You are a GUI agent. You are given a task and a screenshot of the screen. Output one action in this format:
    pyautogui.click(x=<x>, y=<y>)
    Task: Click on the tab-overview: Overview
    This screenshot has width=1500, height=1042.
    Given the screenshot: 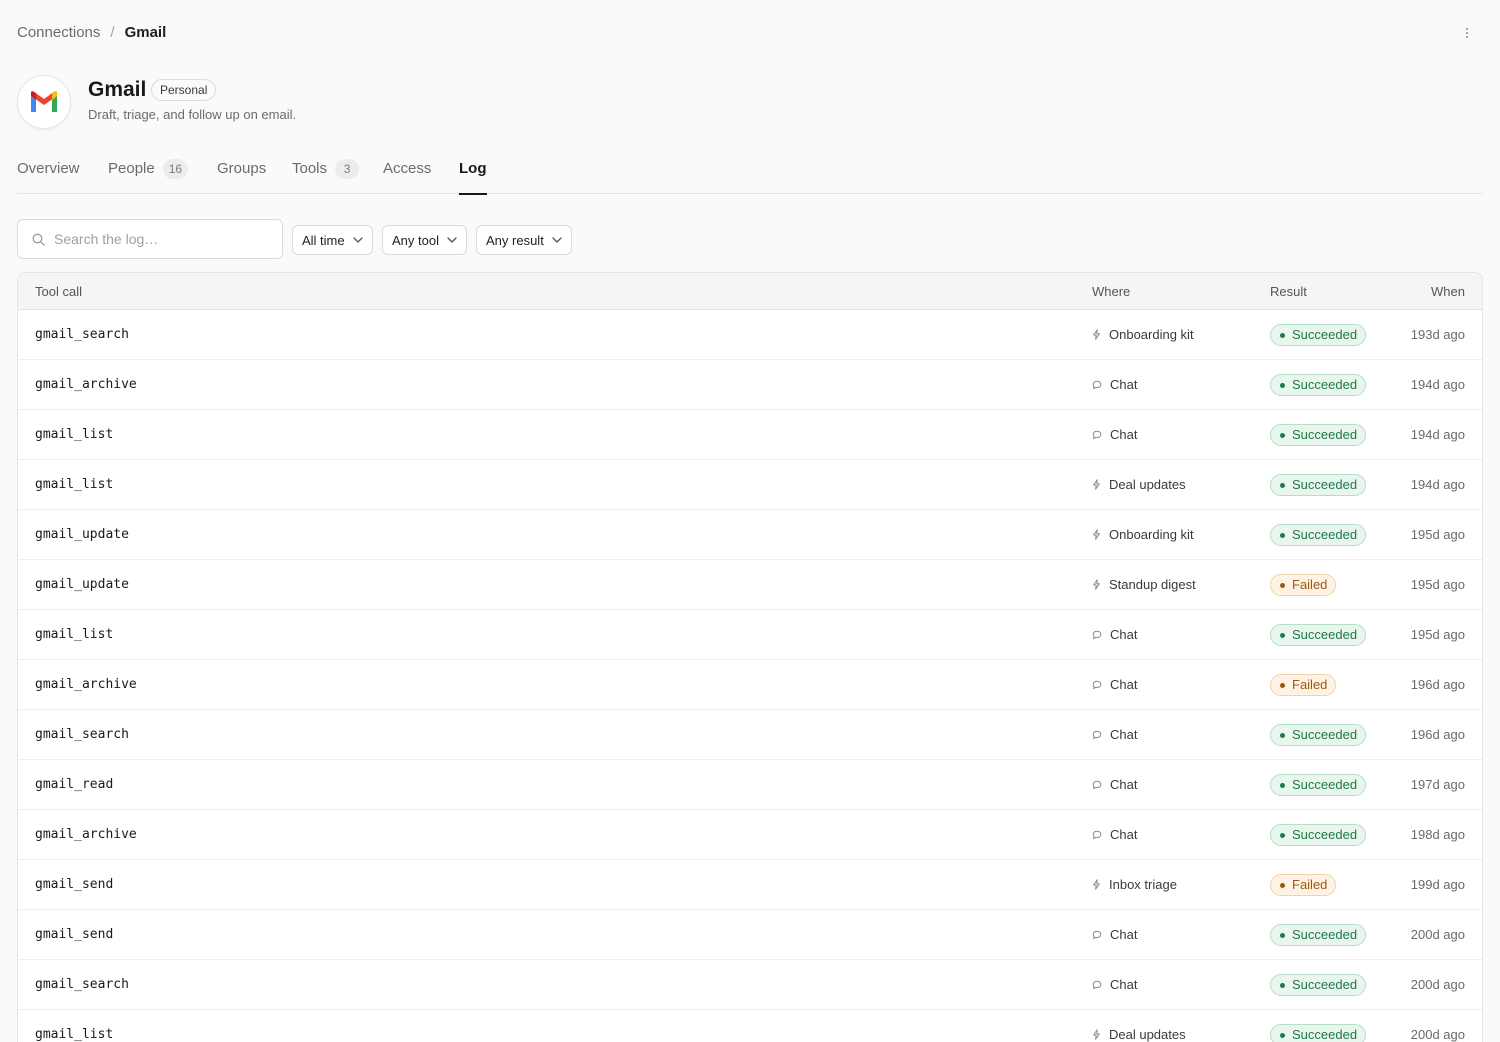 What is the action you would take?
    pyautogui.click(x=48, y=177)
    